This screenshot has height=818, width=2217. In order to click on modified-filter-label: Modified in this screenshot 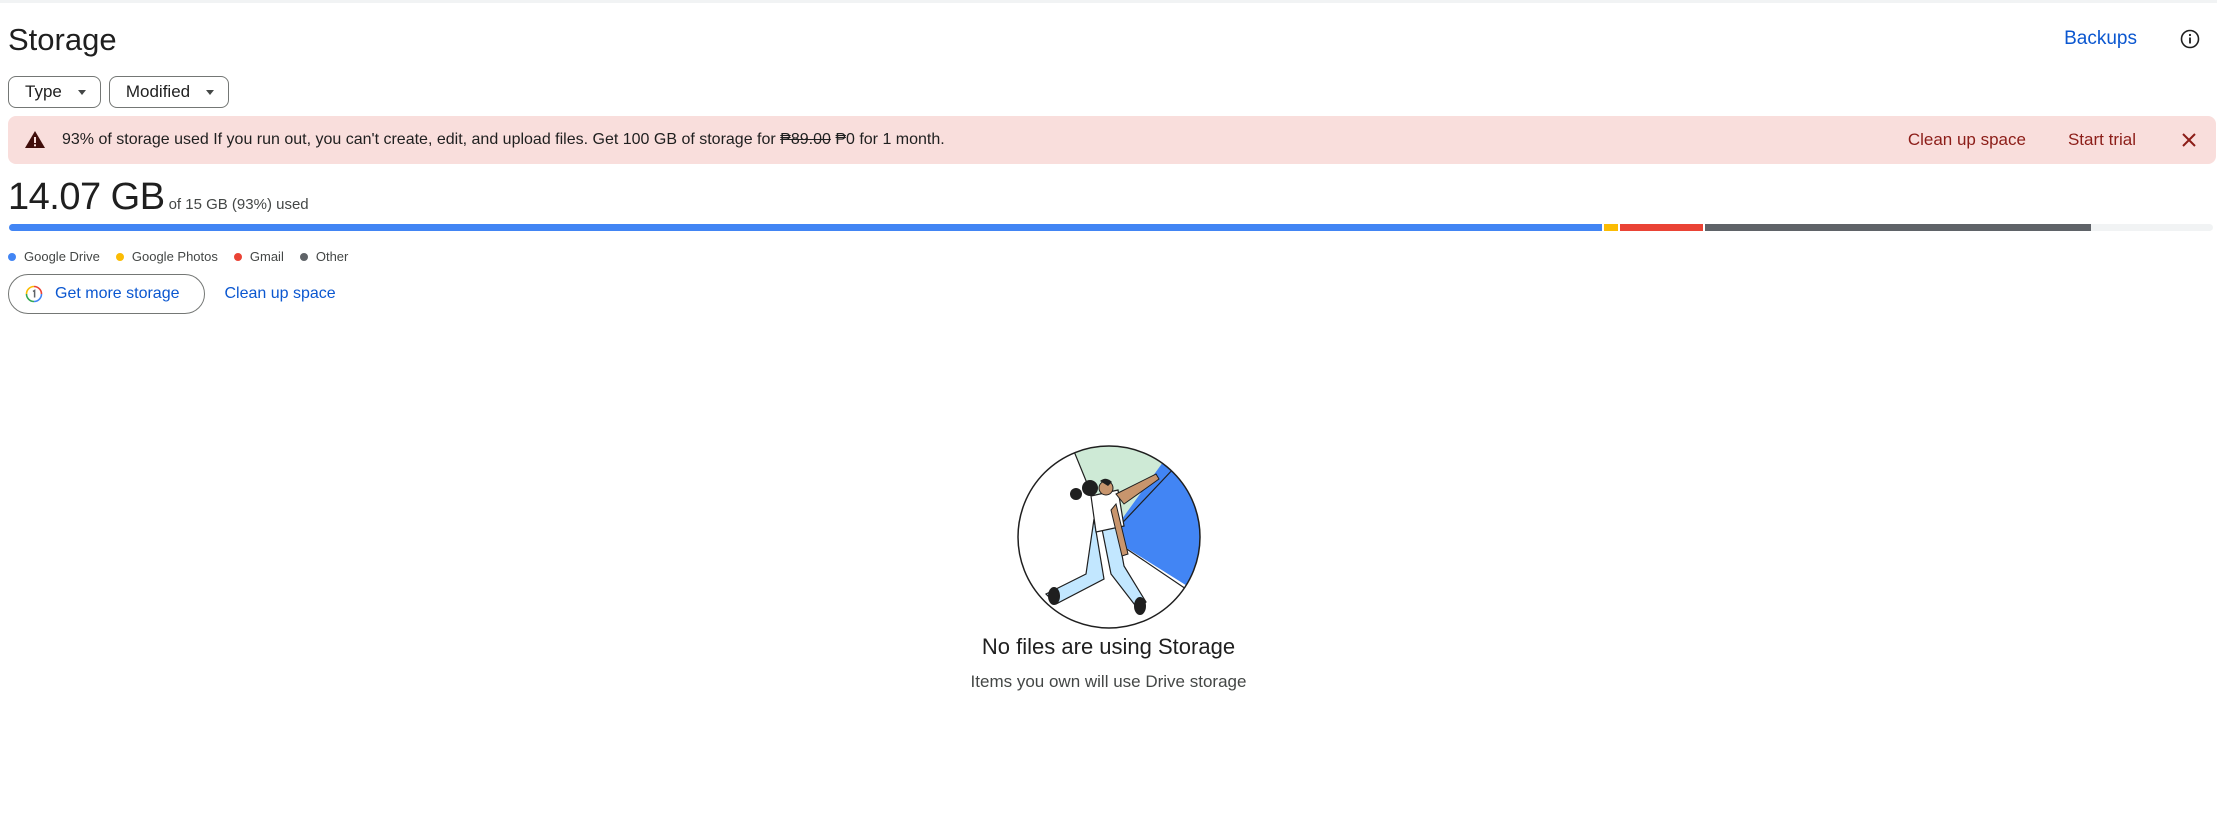, I will do `click(158, 91)`.